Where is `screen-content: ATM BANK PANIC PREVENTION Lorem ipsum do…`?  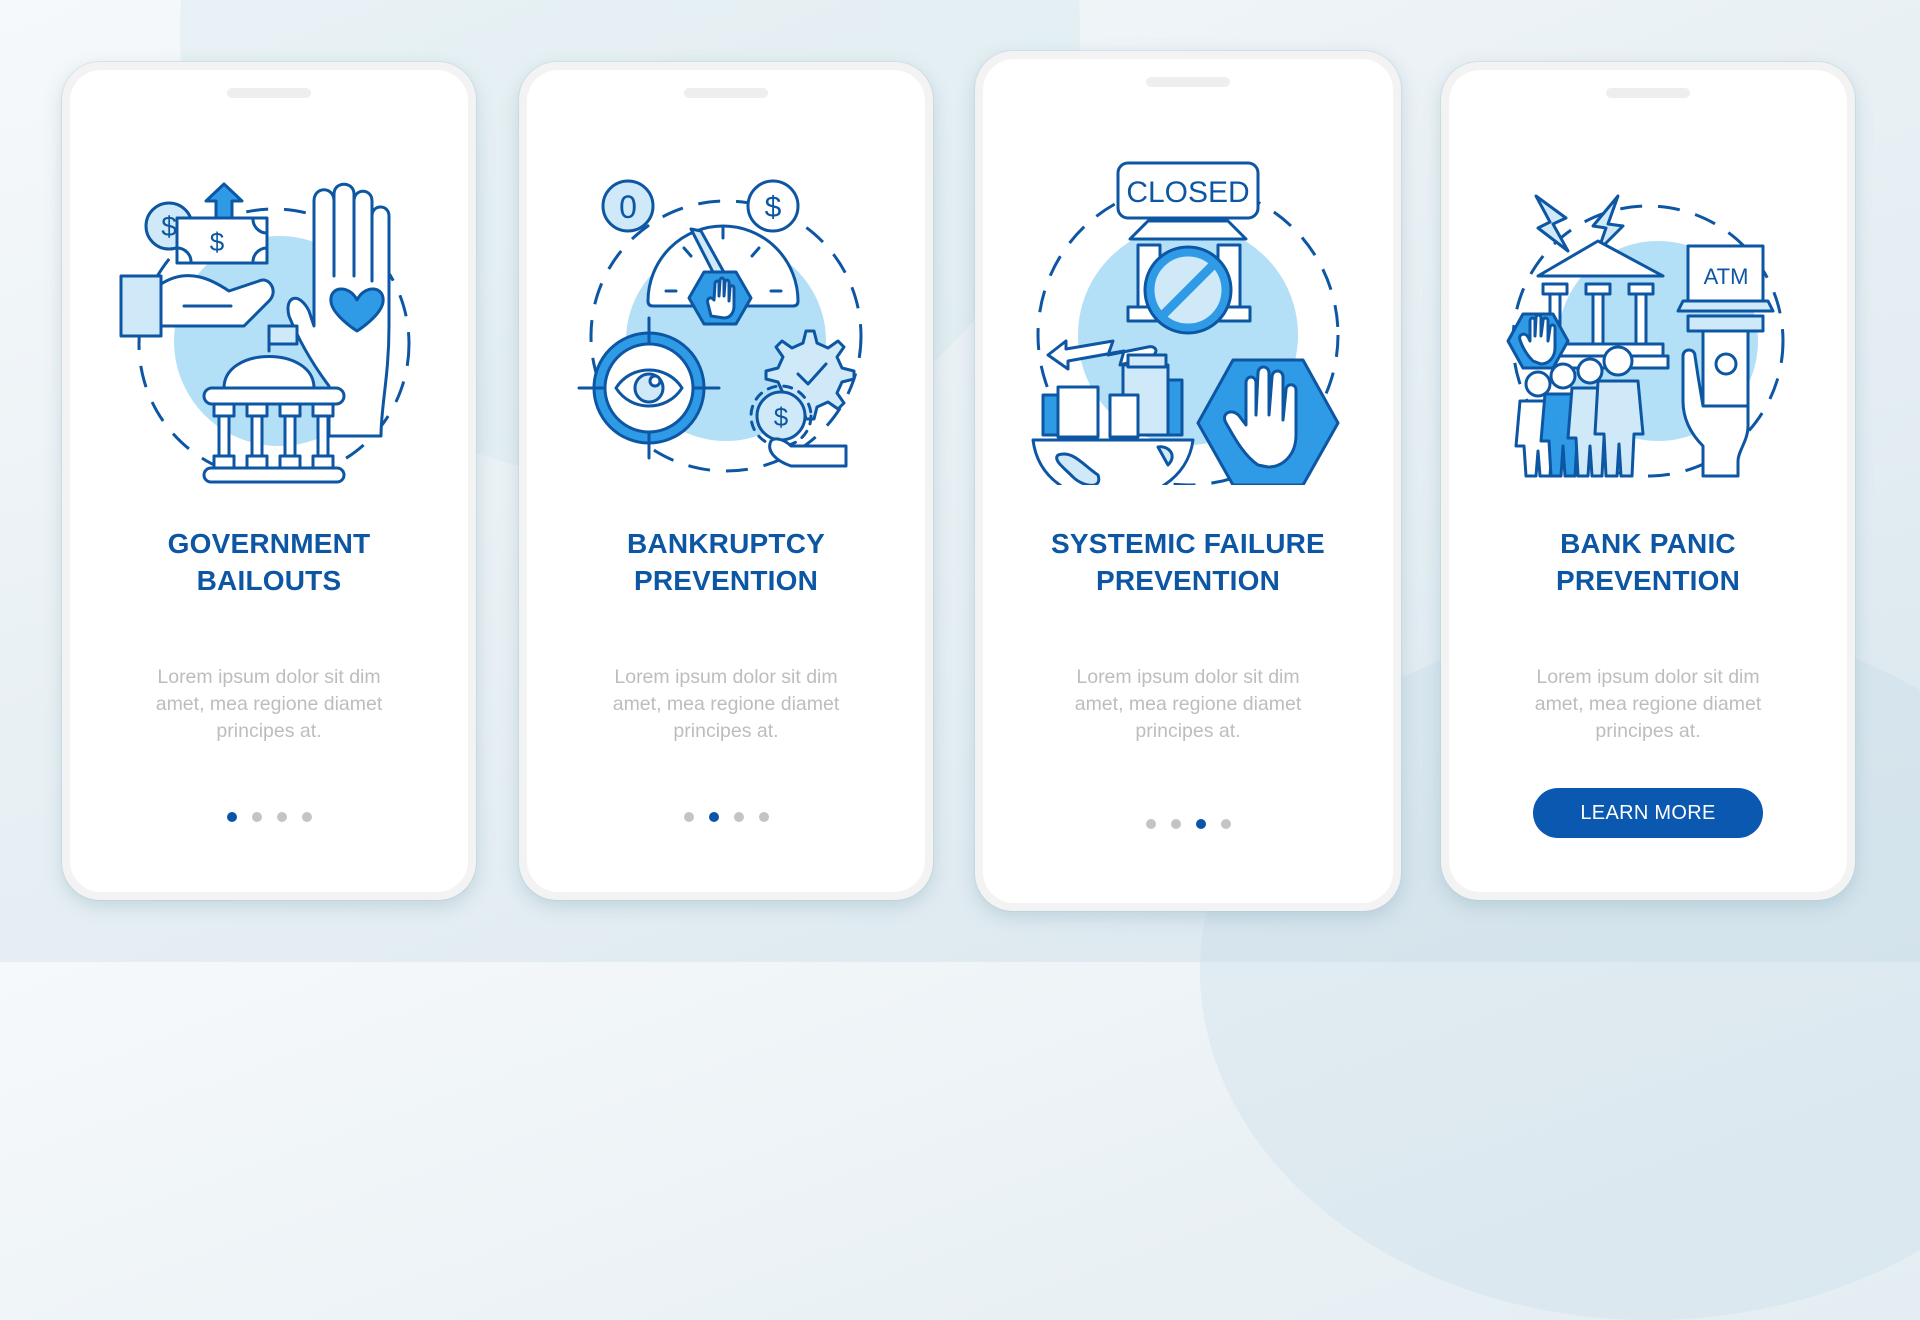 screen-content: ATM BANK PANIC PREVENTION Lorem ipsum do… is located at coordinates (1648, 481).